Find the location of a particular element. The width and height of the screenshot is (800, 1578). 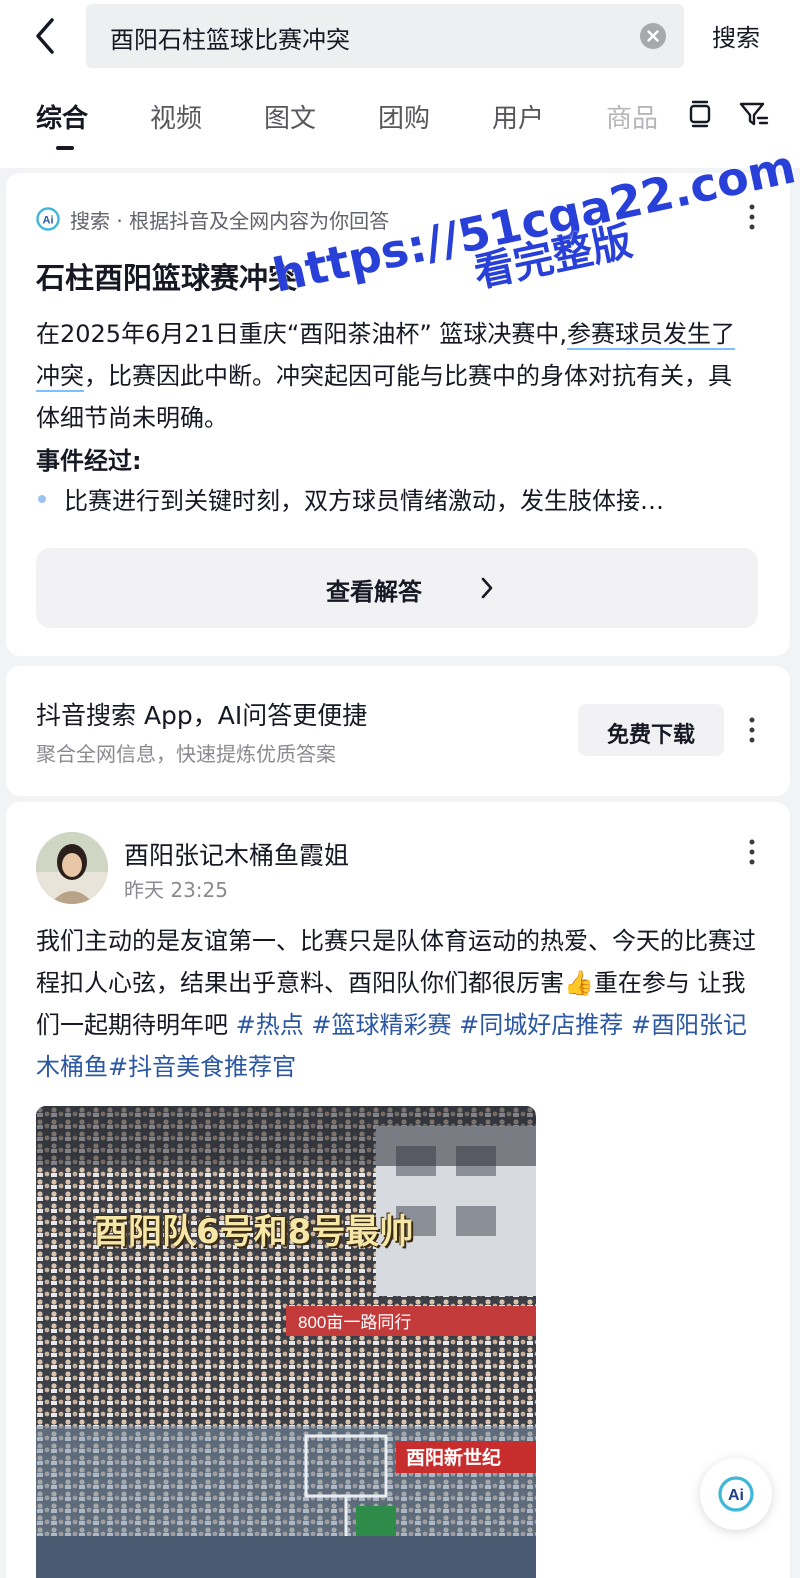

view-answer-button: 查看解答 is located at coordinates (397, 588).